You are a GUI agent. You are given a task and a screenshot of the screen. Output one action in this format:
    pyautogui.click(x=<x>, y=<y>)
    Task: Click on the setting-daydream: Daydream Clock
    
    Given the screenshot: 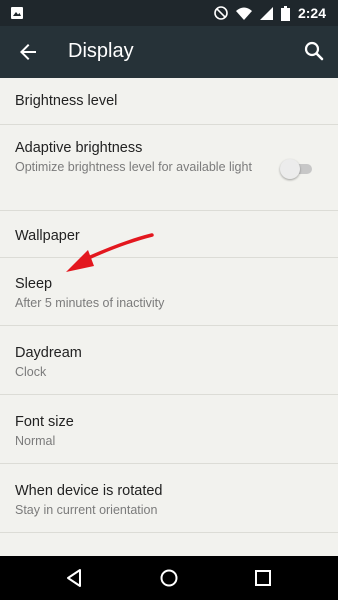 What is the action you would take?
    pyautogui.click(x=169, y=360)
    